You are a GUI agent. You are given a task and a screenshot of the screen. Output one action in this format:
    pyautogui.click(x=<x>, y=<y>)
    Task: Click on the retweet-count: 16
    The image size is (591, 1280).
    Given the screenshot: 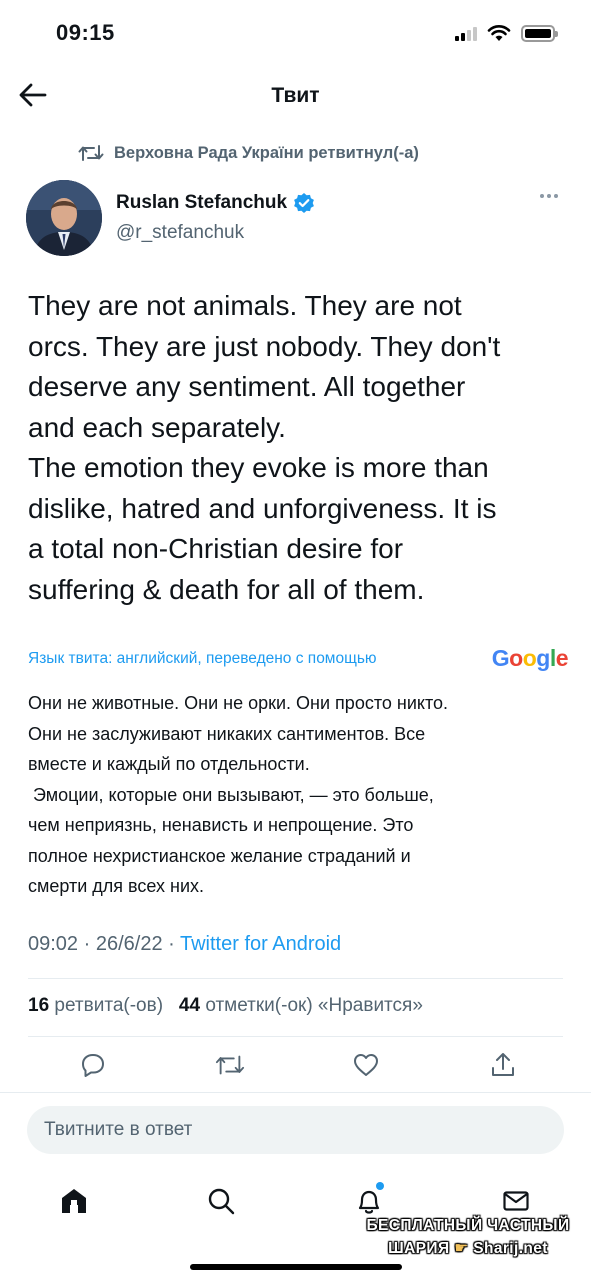 What is the action you would take?
    pyautogui.click(x=39, y=1005)
    